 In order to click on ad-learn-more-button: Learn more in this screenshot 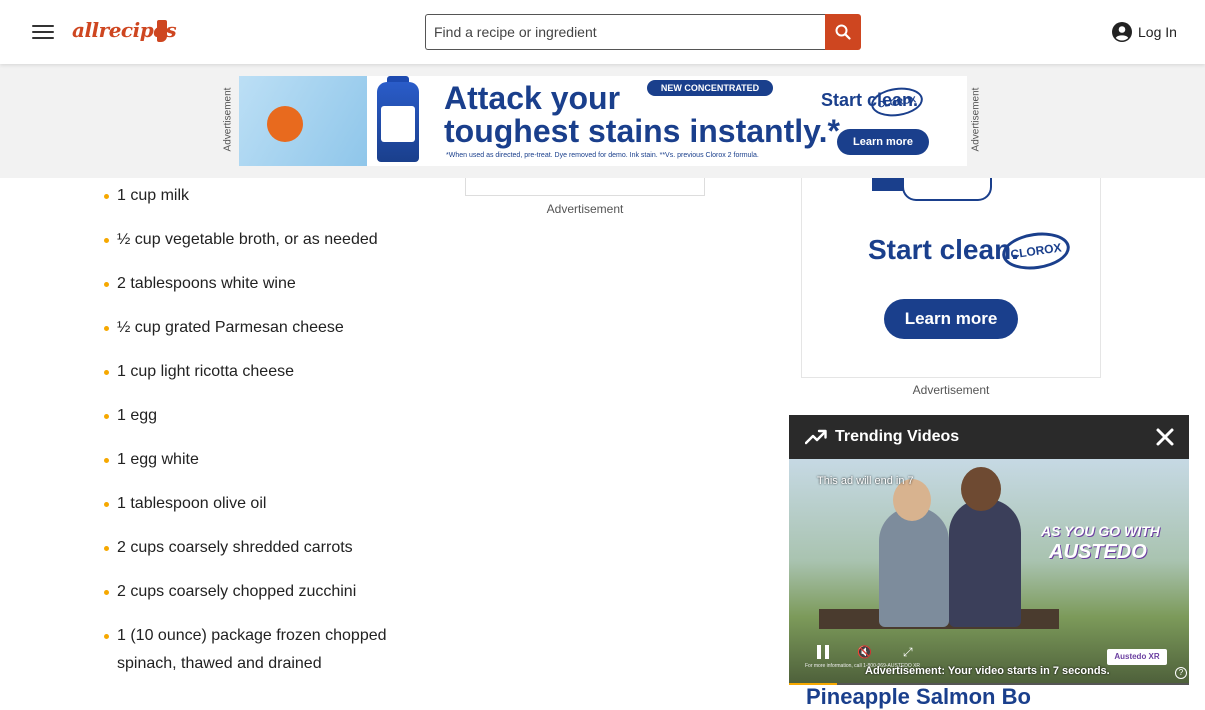, I will do `click(883, 142)`.